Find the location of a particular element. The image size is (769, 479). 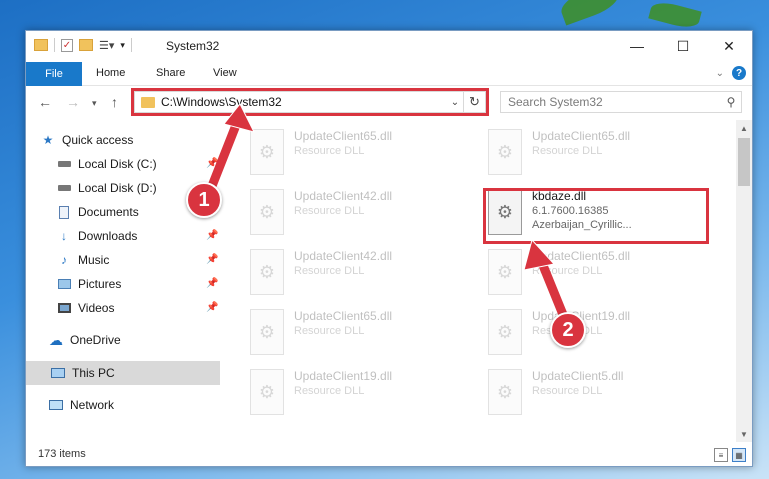

arrowhead-file is located at coordinates (539, 254).